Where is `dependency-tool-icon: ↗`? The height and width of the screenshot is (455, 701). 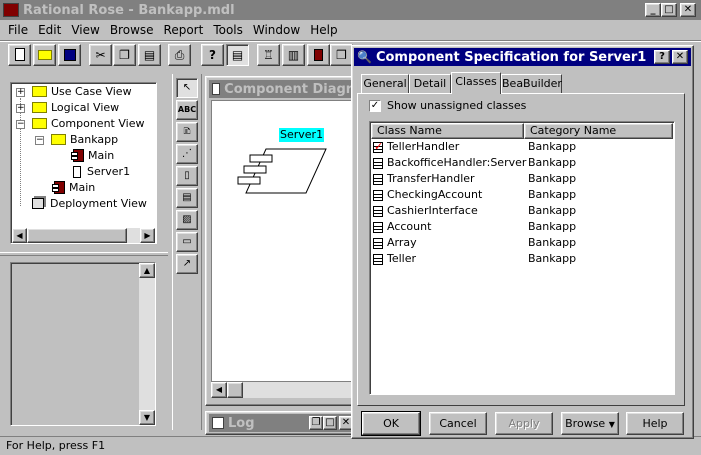 dependency-tool-icon: ↗ is located at coordinates (187, 264).